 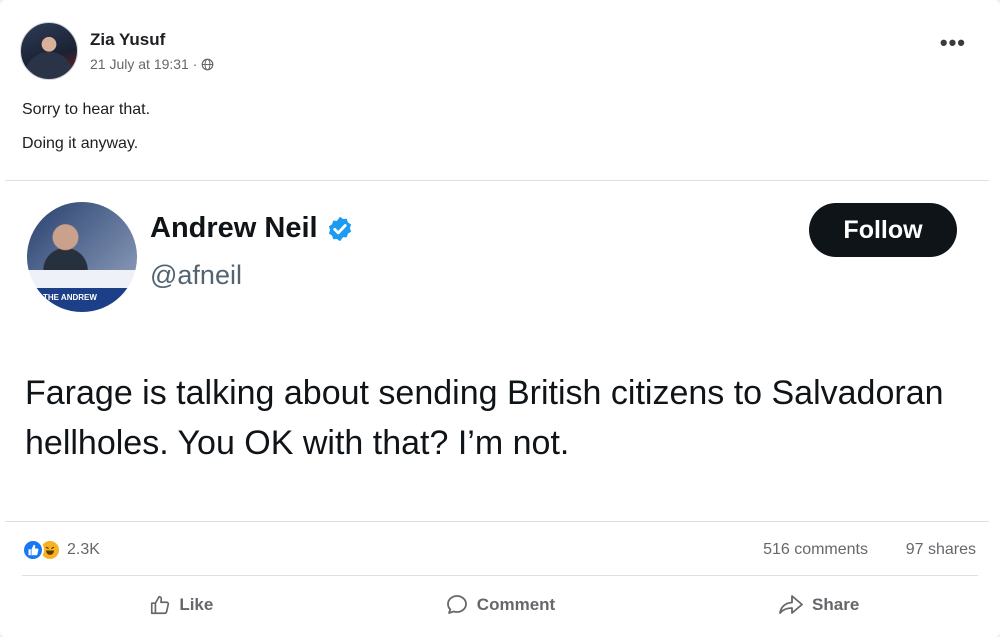 I want to click on comment-button: Comment, so click(x=500, y=605).